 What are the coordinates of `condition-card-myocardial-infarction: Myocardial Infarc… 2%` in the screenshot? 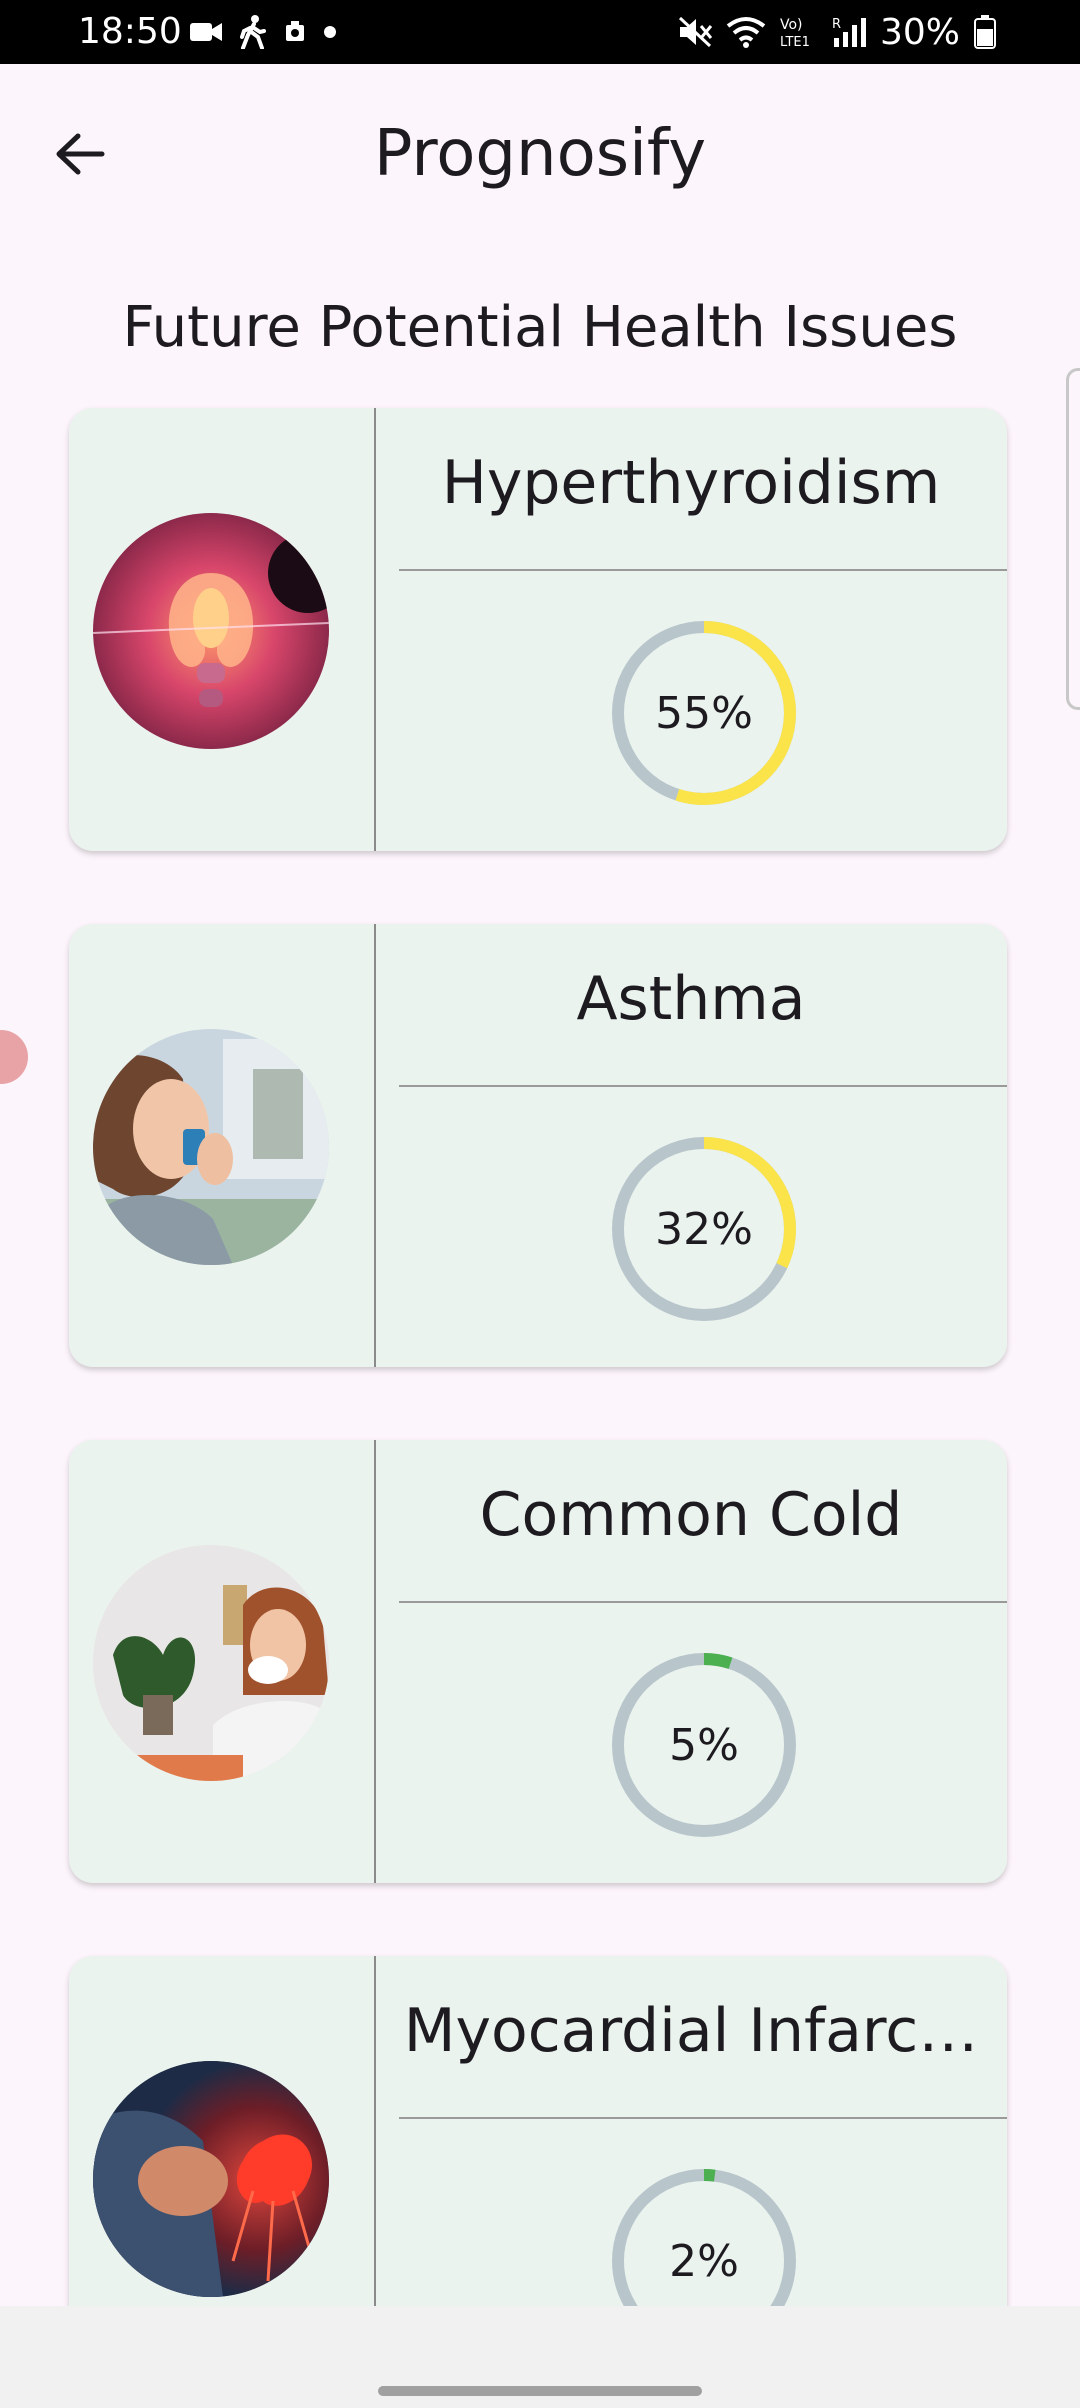 It's located at (538, 2131).